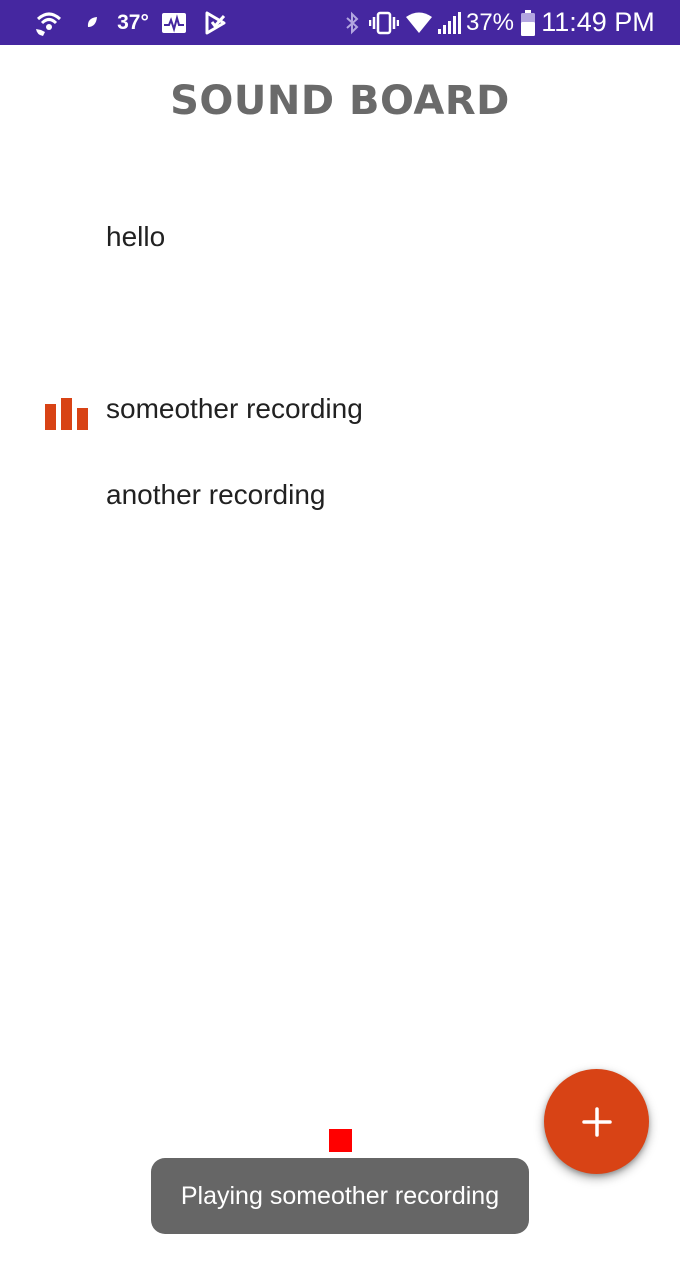  I want to click on recording-item-someother-recording: someother recording, so click(340, 409).